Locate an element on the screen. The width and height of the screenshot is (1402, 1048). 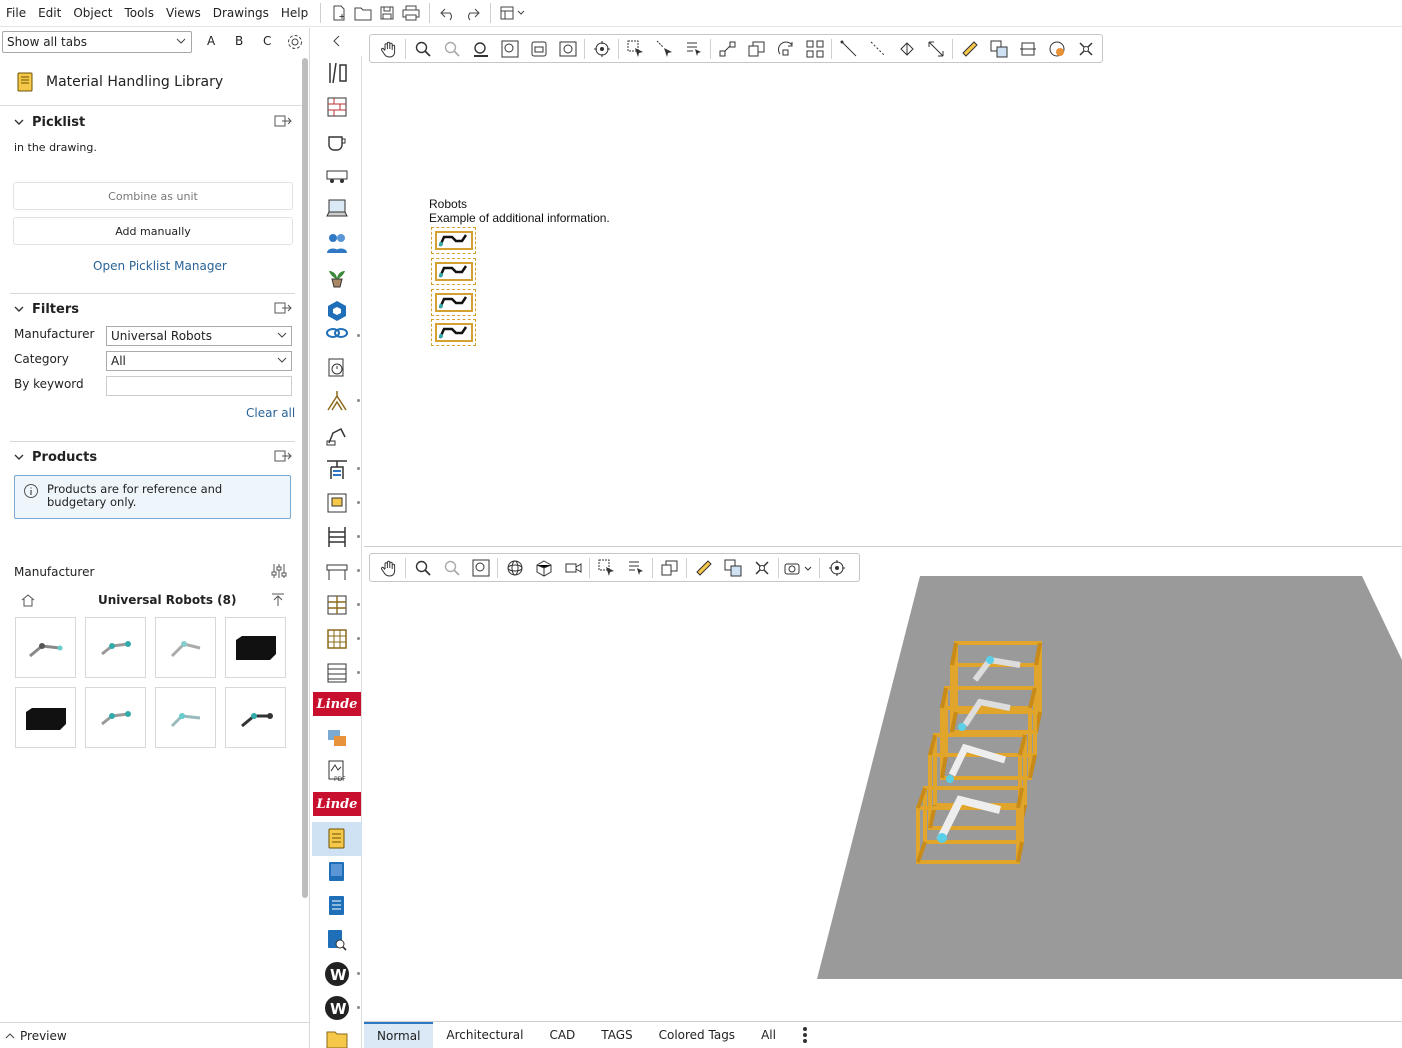
zoom-window-icon is located at coordinates (480, 49).